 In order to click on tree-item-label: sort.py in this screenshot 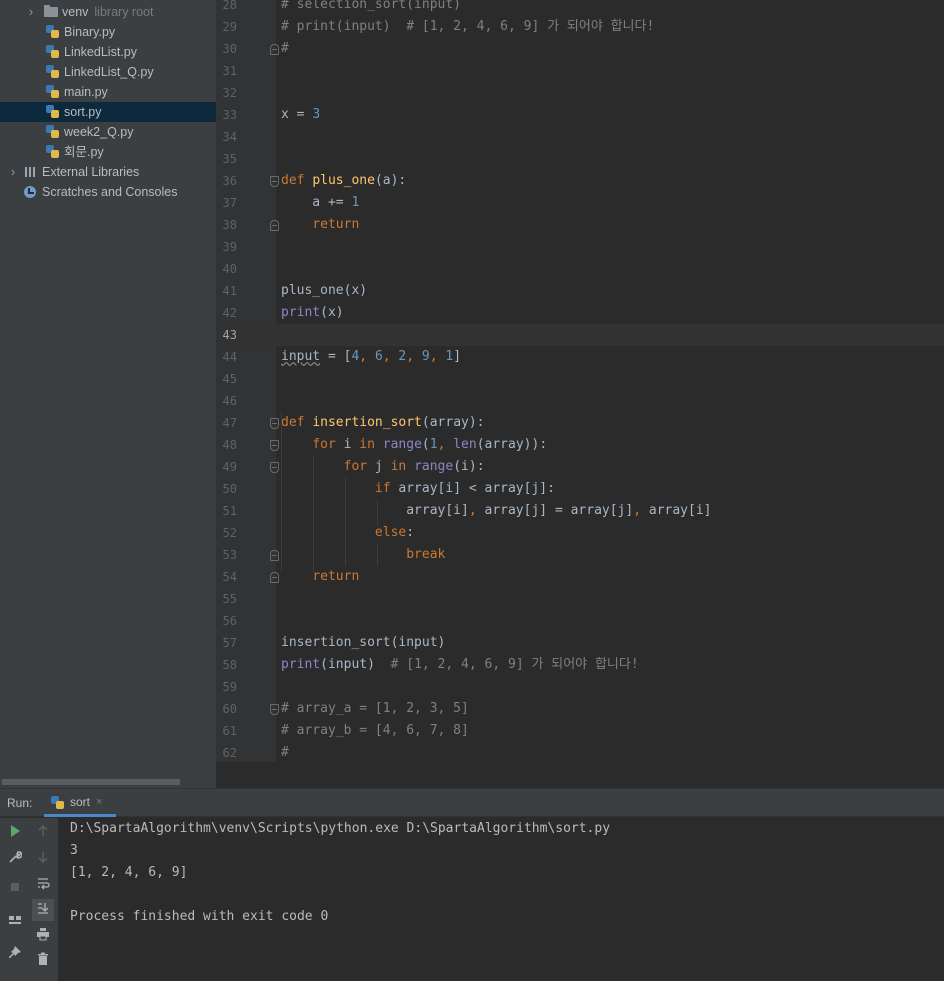, I will do `click(83, 112)`.